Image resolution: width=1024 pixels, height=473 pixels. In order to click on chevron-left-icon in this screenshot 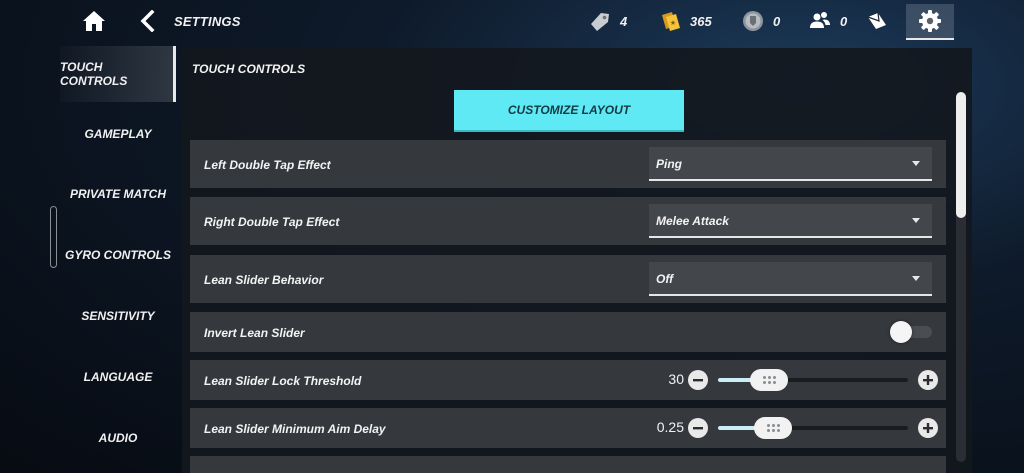, I will do `click(147, 21)`.